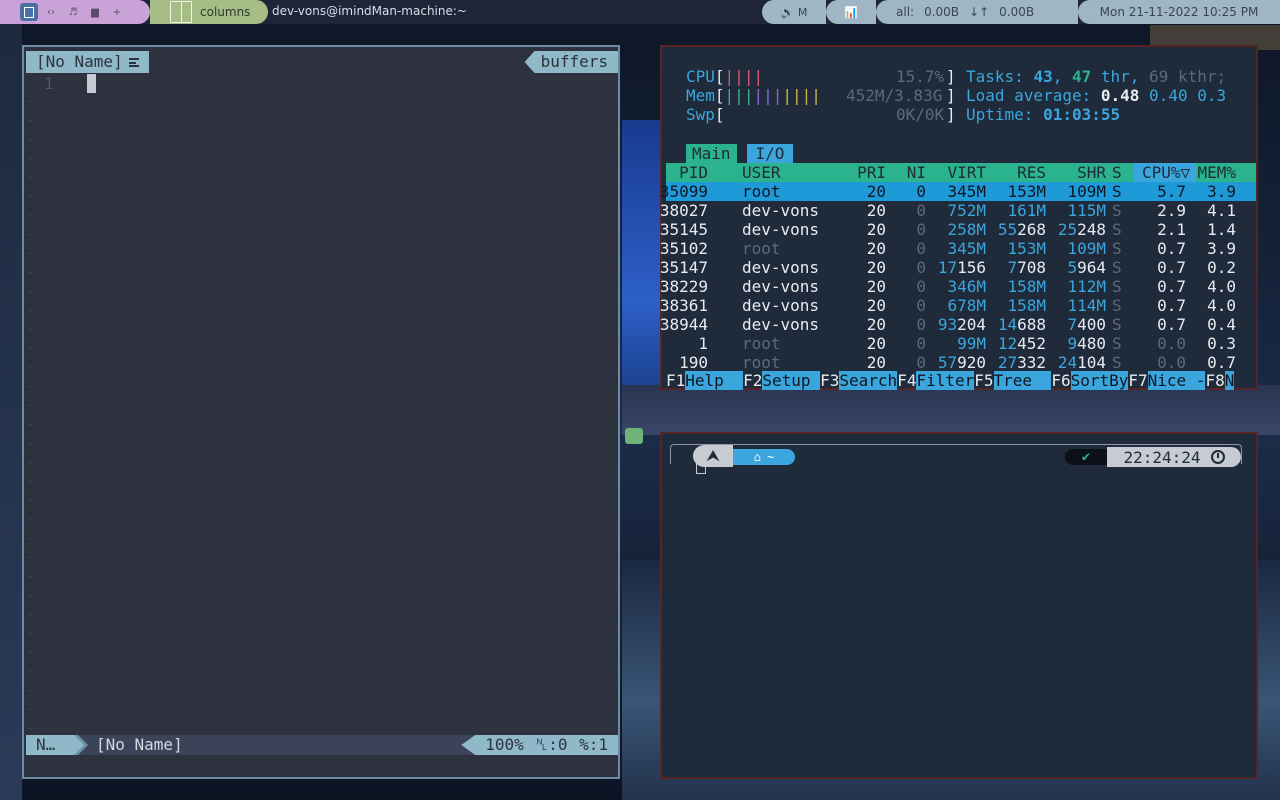 The image size is (1280, 800). I want to click on workspace-4: ▆, so click(95, 12).